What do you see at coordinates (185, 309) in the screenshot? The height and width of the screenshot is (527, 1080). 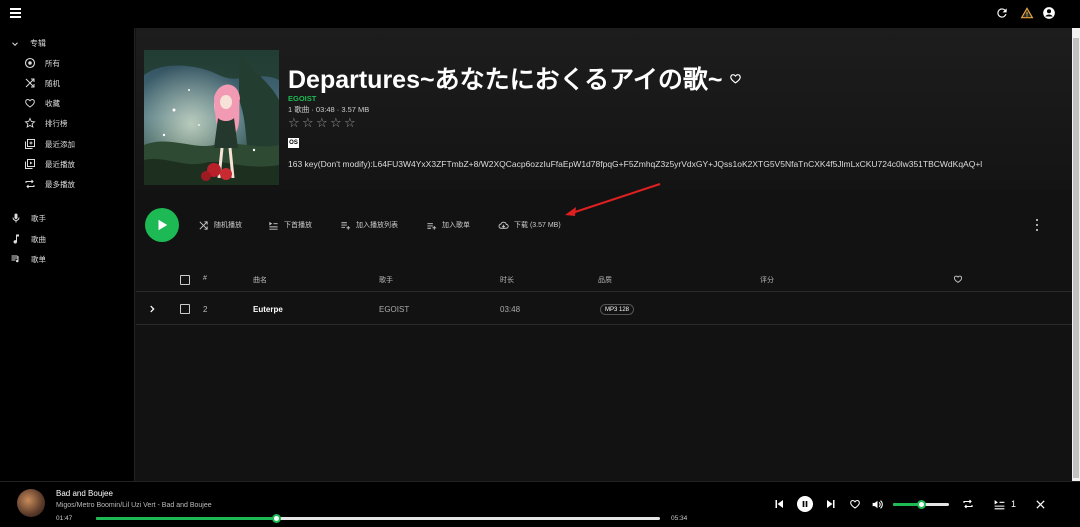 I see `row-checkbox` at bounding box center [185, 309].